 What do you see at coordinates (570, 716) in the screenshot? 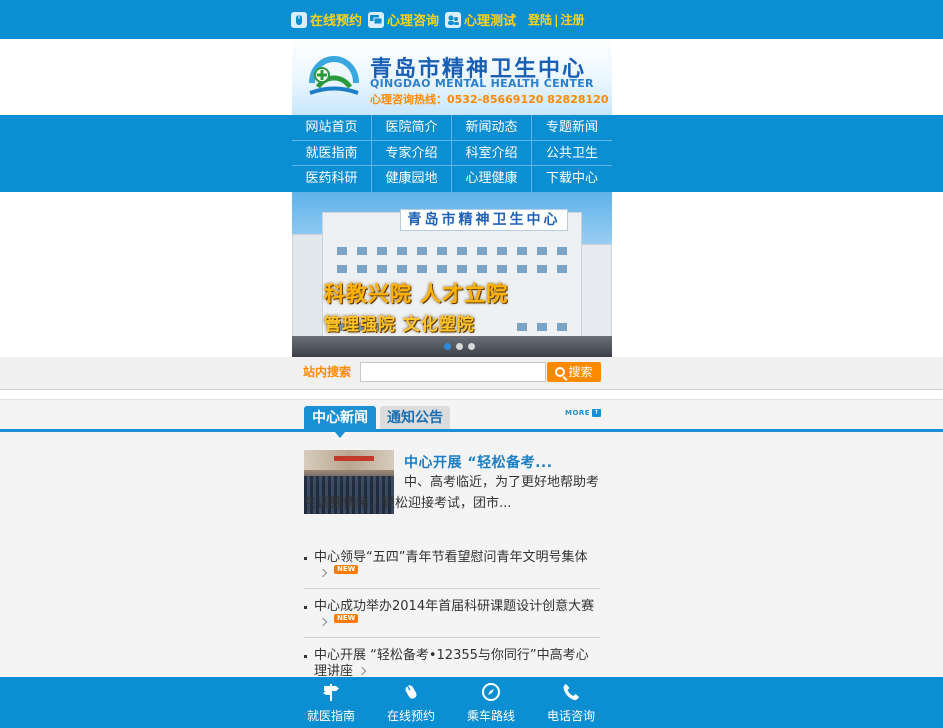
I see `bottom-item-phone-label: 电话咨询` at bounding box center [570, 716].